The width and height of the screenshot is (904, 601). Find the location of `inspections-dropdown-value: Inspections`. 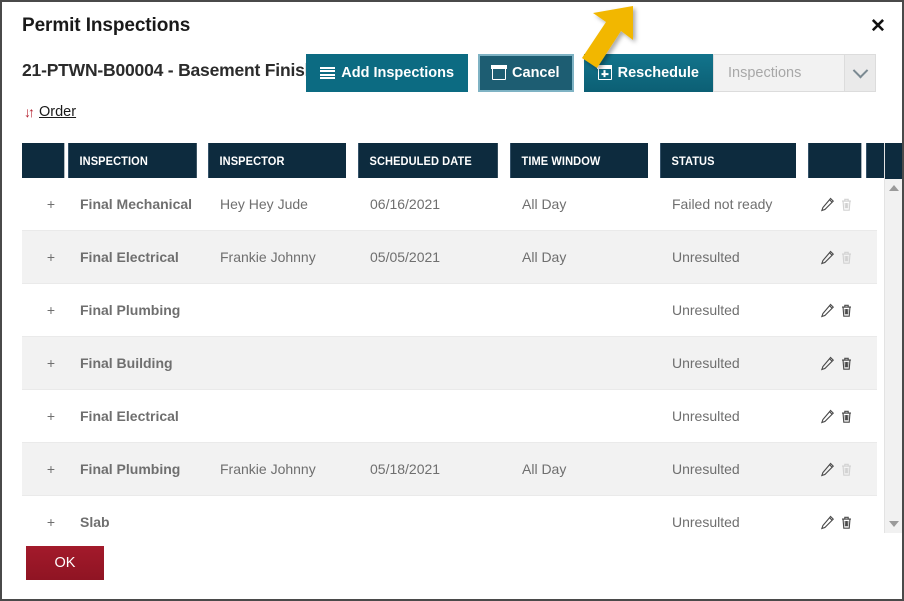

inspections-dropdown-value: Inspections is located at coordinates (778, 73).